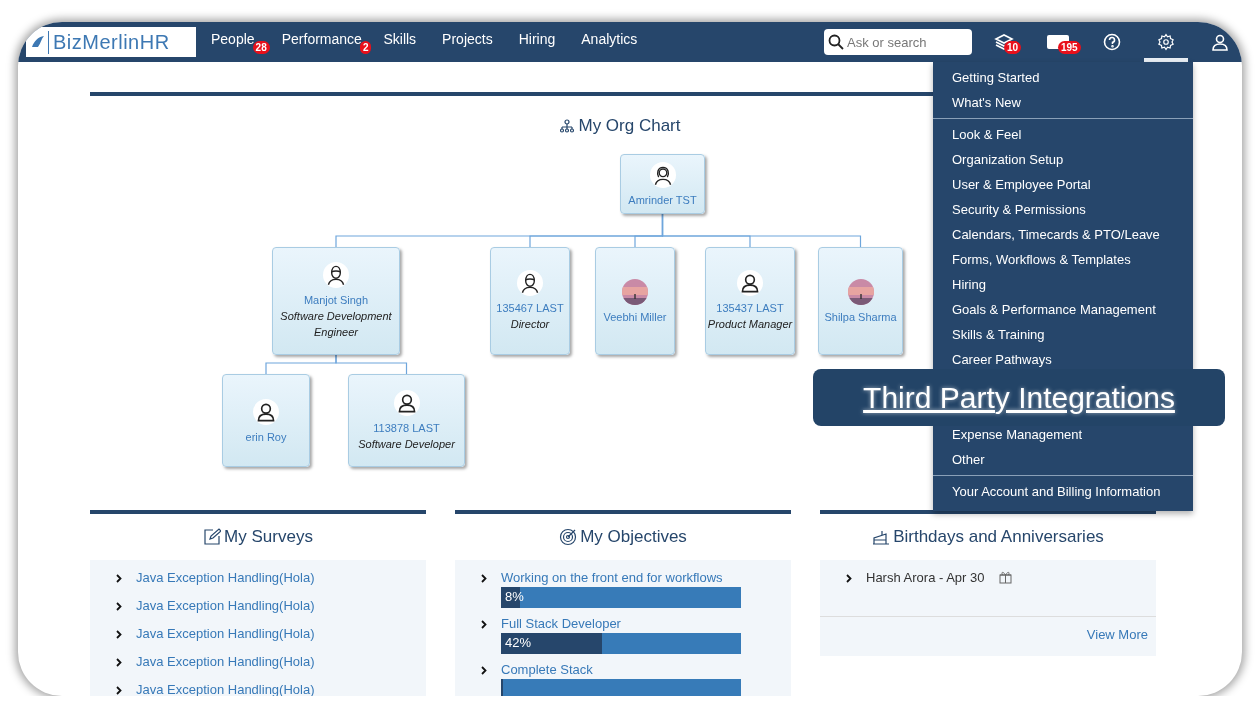  What do you see at coordinates (1063, 359) in the screenshot?
I see `menu-item: Career Pathways` at bounding box center [1063, 359].